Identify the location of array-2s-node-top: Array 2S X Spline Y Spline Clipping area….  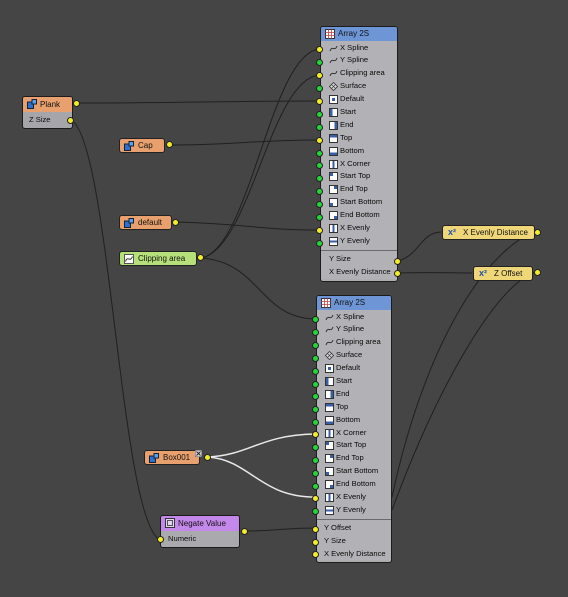
(359, 154).